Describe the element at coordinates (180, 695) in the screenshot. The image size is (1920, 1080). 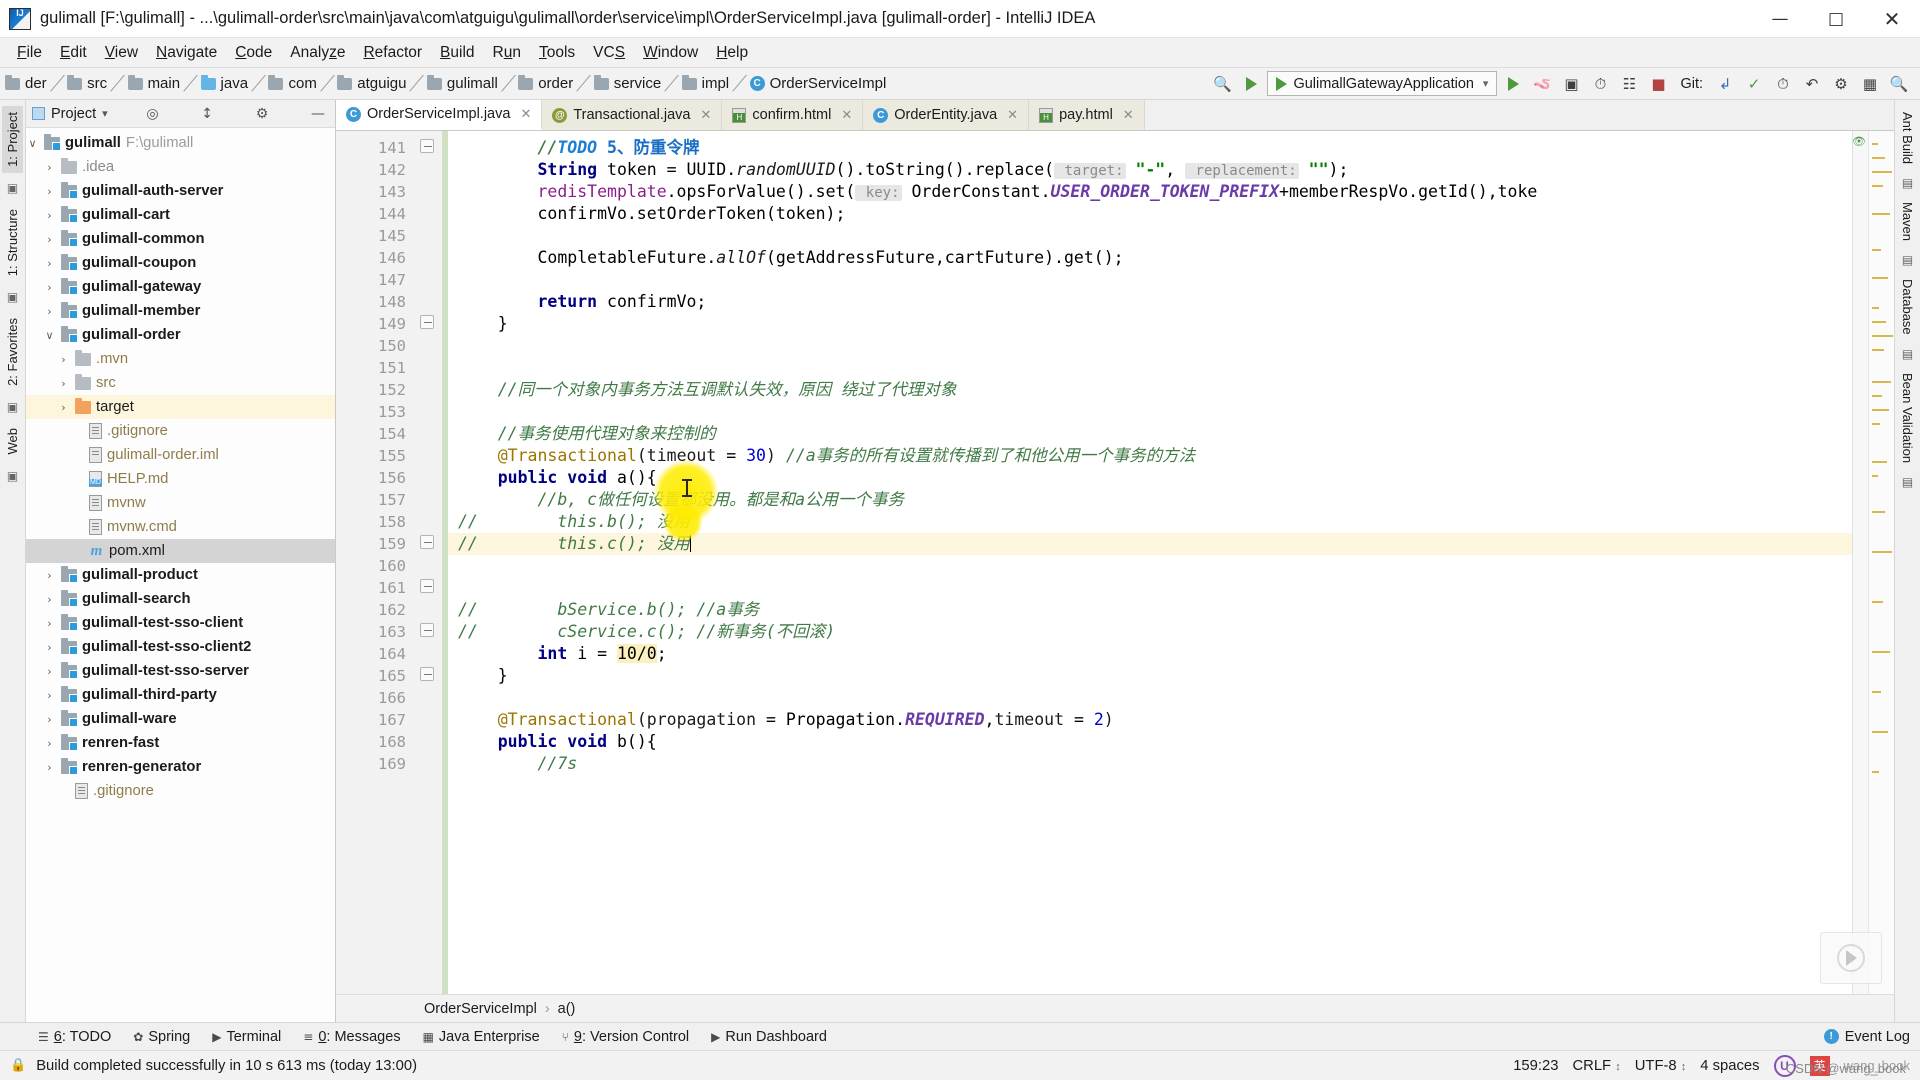
I see `tree-node-gulimall-third-party: › gulimall-third-party` at that location.